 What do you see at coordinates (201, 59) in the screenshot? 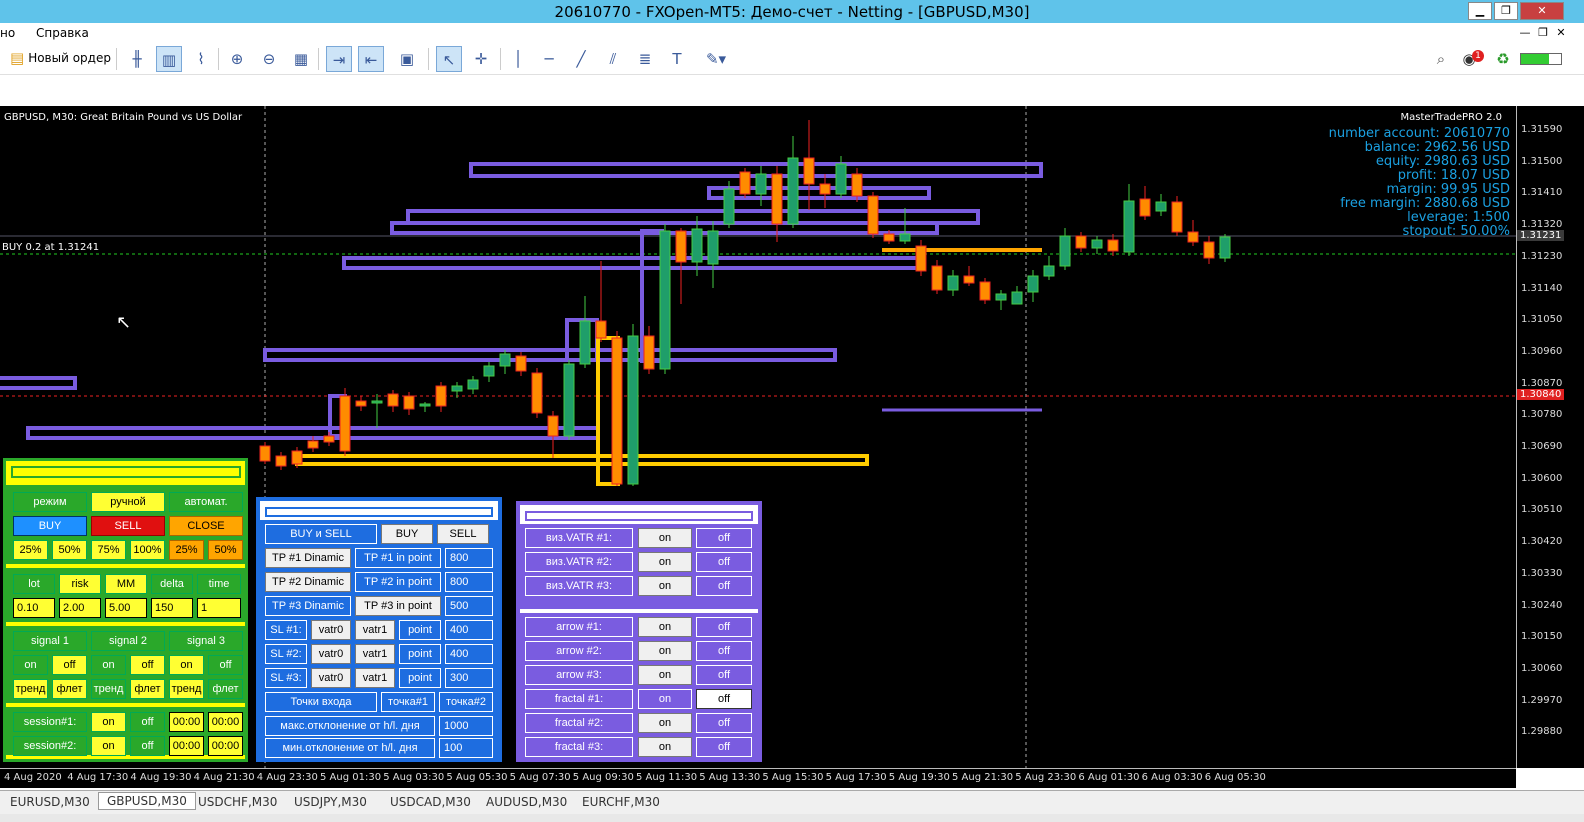
I see `line-chart-icon: ⌇` at bounding box center [201, 59].